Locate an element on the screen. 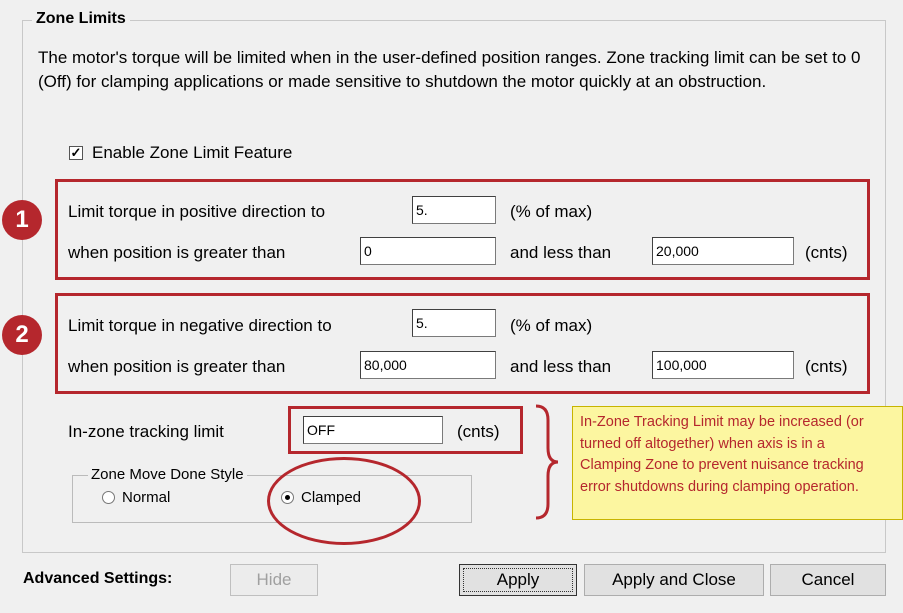  zone1-torque-unit: (% of max) is located at coordinates (551, 211).